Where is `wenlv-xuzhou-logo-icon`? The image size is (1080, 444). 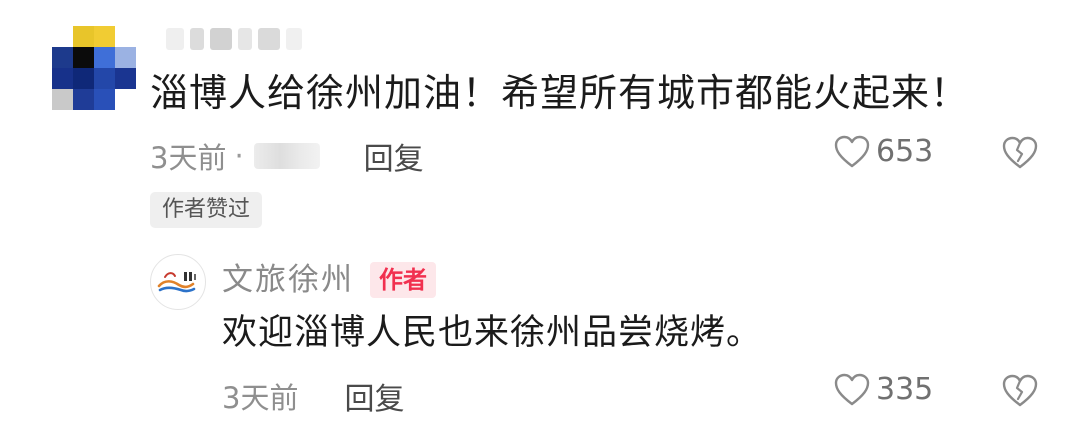
wenlv-xuzhou-logo-icon is located at coordinates (178, 282).